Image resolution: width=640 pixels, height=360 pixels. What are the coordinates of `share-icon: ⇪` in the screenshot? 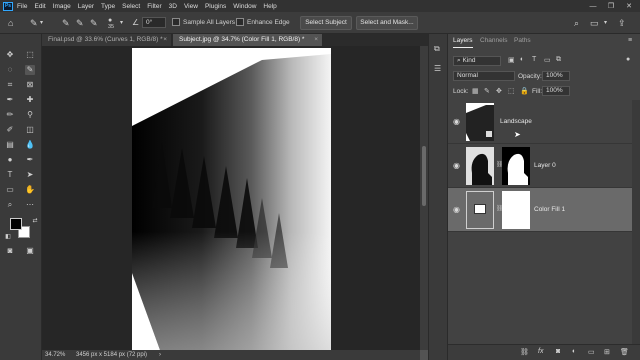 It's located at (622, 23).